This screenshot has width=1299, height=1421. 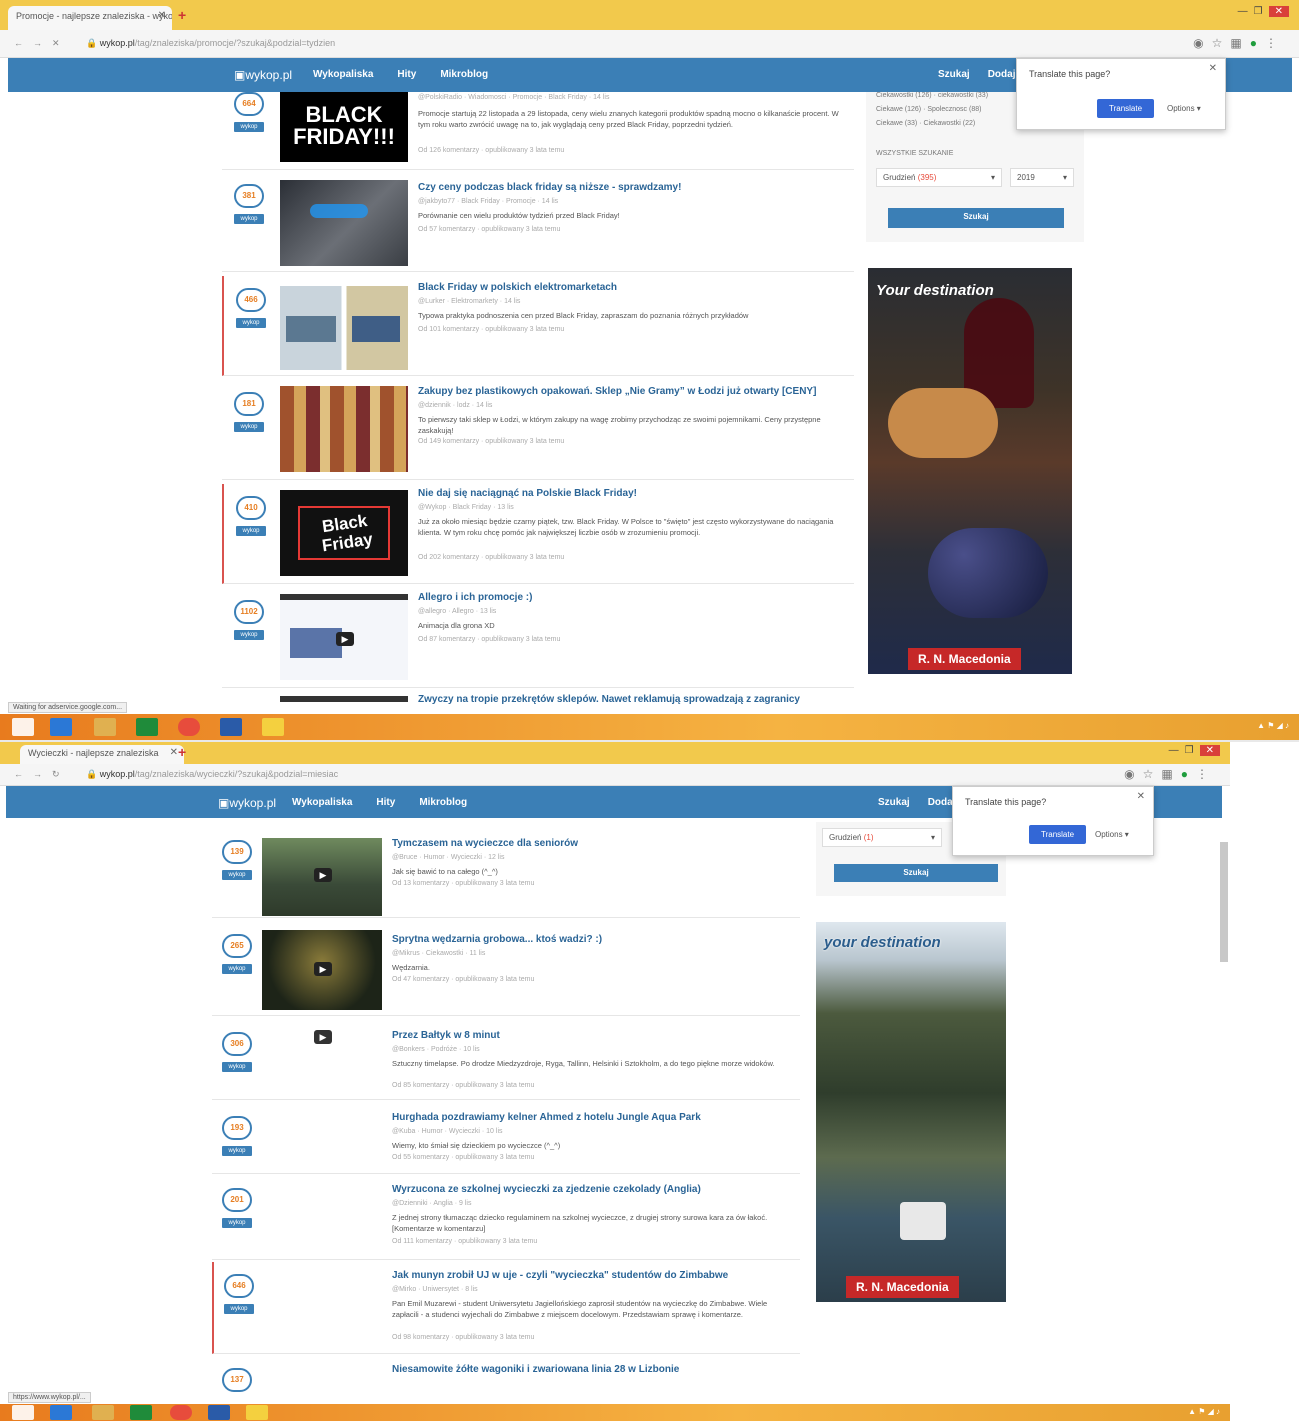 I want to click on nav-buttons: ←→✕, so click(x=42, y=43).